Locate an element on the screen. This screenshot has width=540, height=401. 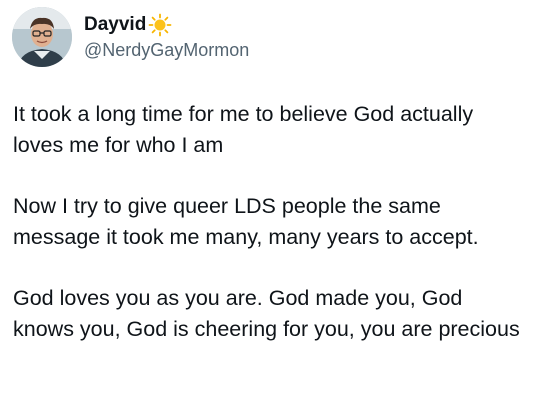
tweet-header: Dayvid @NerdyGayMormon is located at coordinates (130, 37).